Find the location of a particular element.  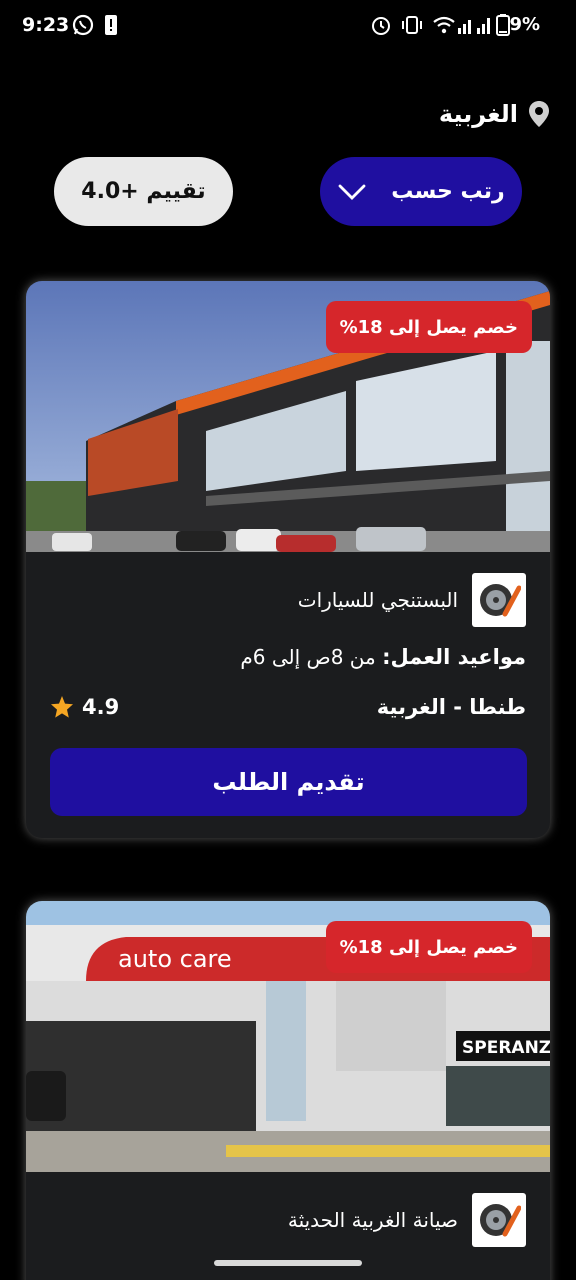

location-selector: الغربية is located at coordinates (494, 114).